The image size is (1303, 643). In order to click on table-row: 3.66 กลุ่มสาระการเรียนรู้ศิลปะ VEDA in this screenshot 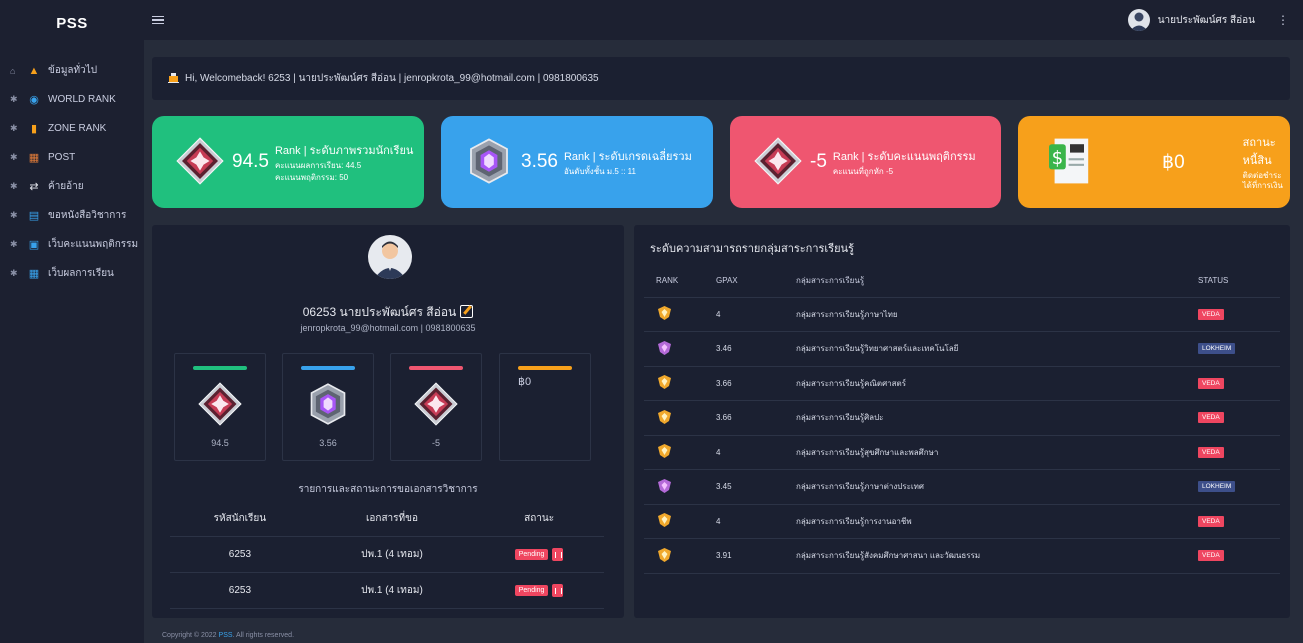, I will do `click(962, 418)`.